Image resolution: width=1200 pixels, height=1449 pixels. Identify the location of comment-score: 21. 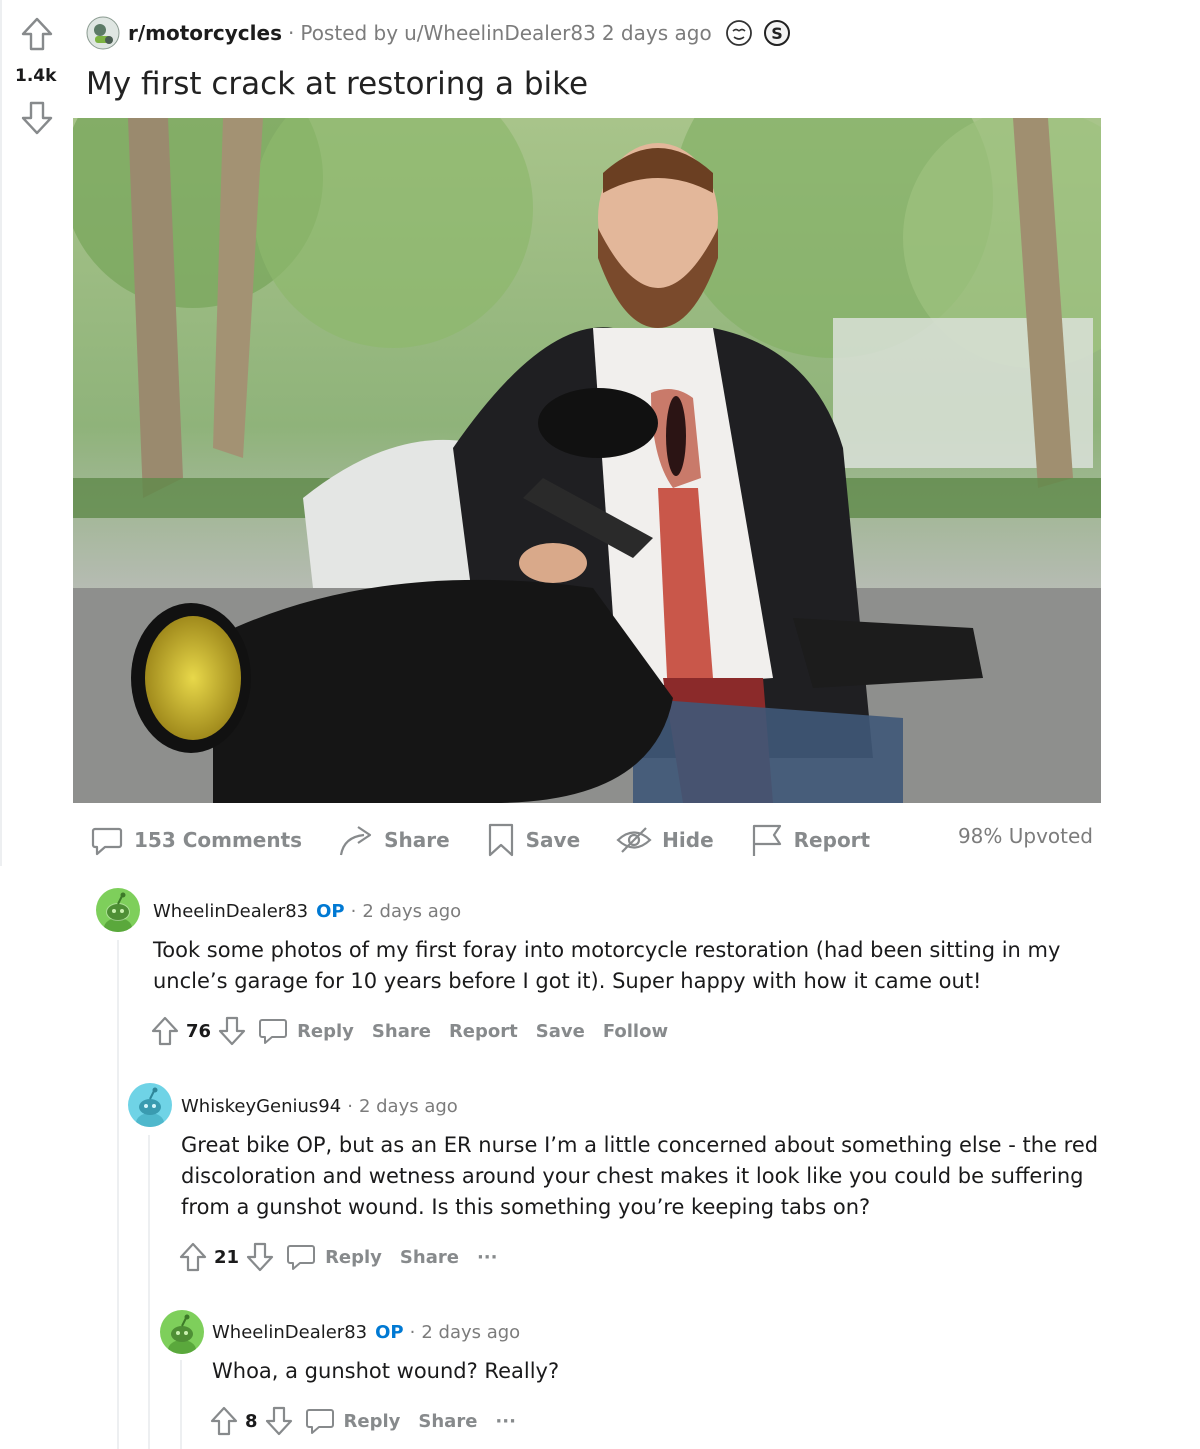
(227, 1257).